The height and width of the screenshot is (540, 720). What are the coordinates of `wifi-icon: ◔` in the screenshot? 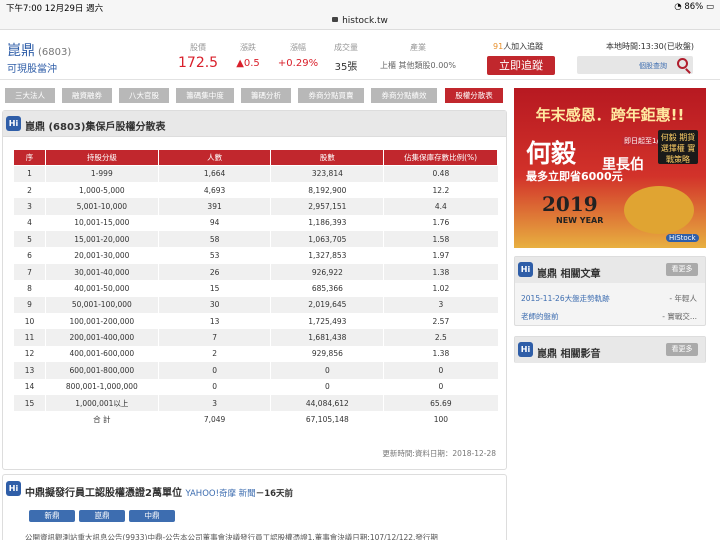 It's located at (678, 7).